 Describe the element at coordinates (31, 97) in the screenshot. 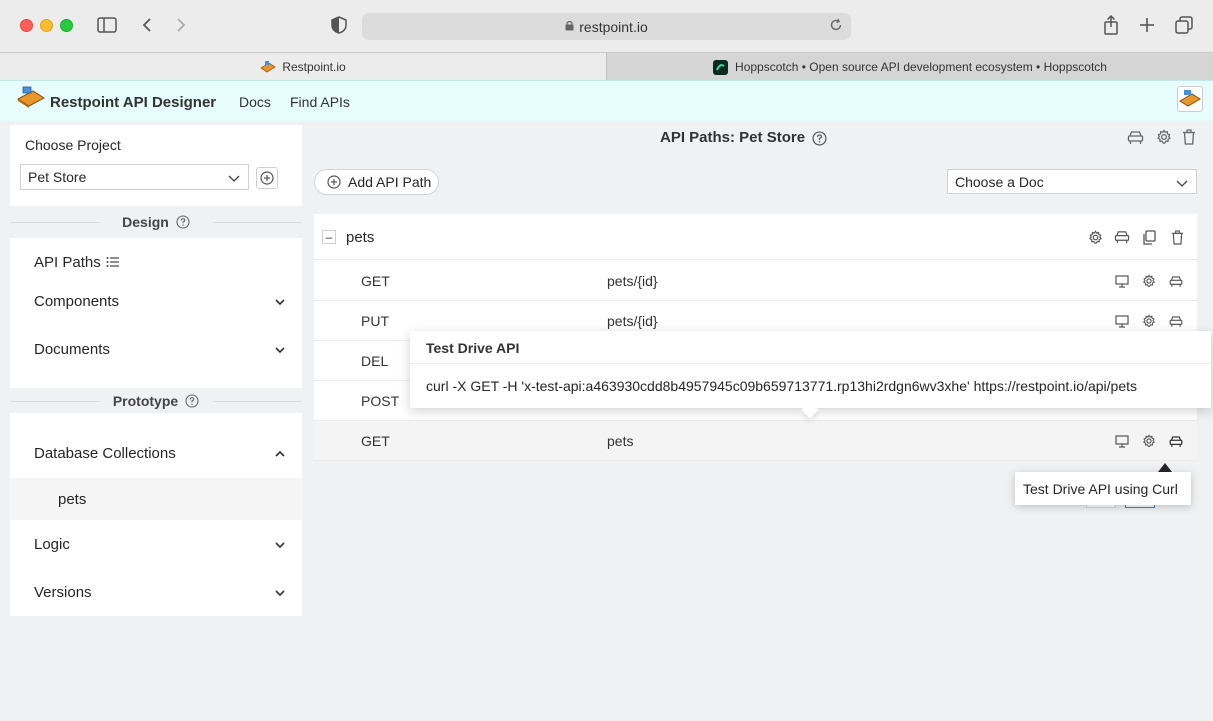

I see `restpoint-logo-icon` at that location.